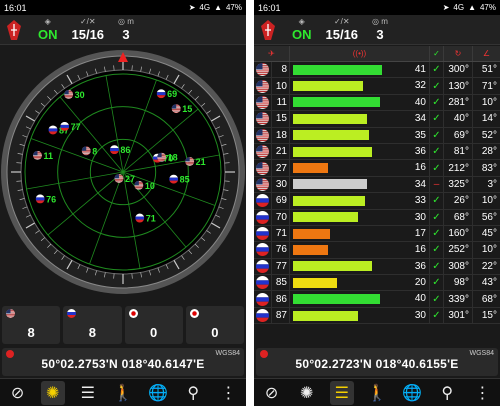 This screenshot has height=406, width=500. Describe the element at coordinates (377, 316) in the screenshot. I see `table-row: 87 30 ✓ 301° 15°` at that location.